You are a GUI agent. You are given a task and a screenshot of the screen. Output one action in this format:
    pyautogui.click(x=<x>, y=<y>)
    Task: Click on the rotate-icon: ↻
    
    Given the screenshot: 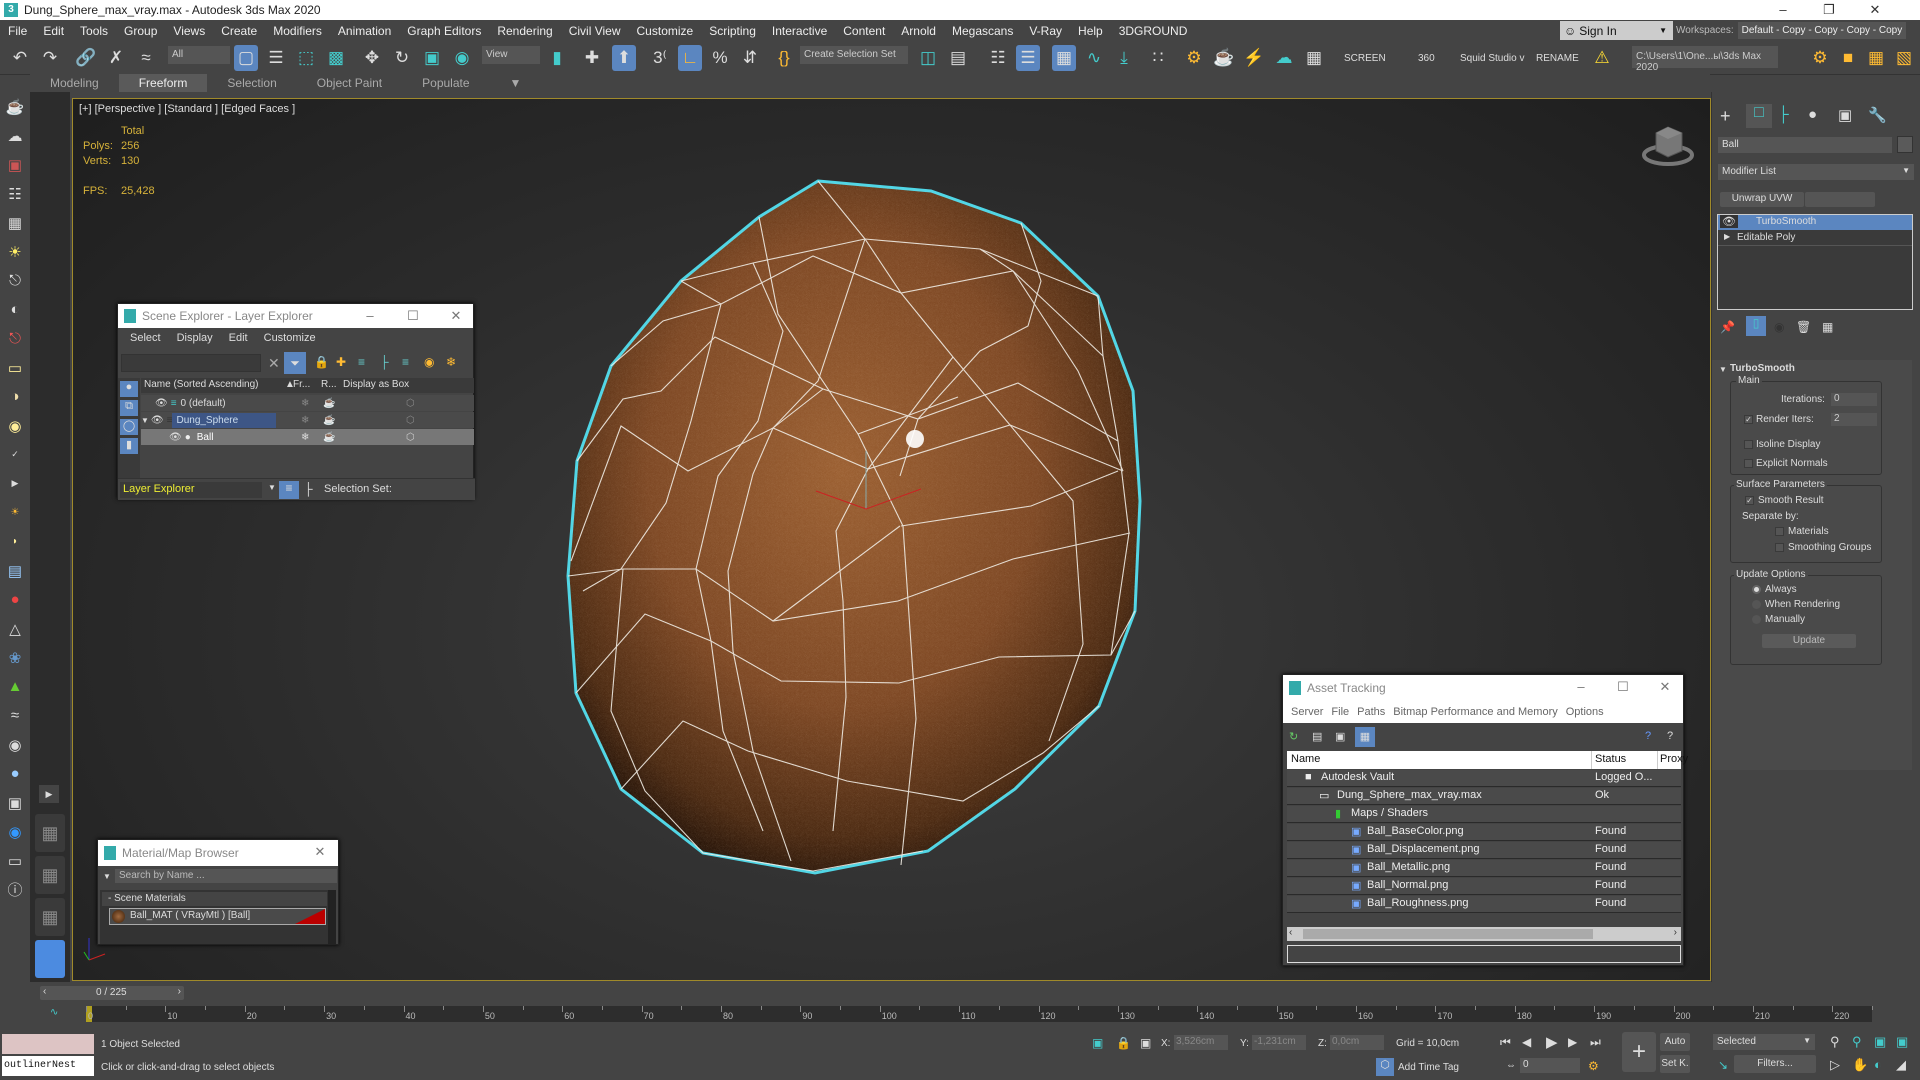 What is the action you would take?
    pyautogui.click(x=402, y=58)
    